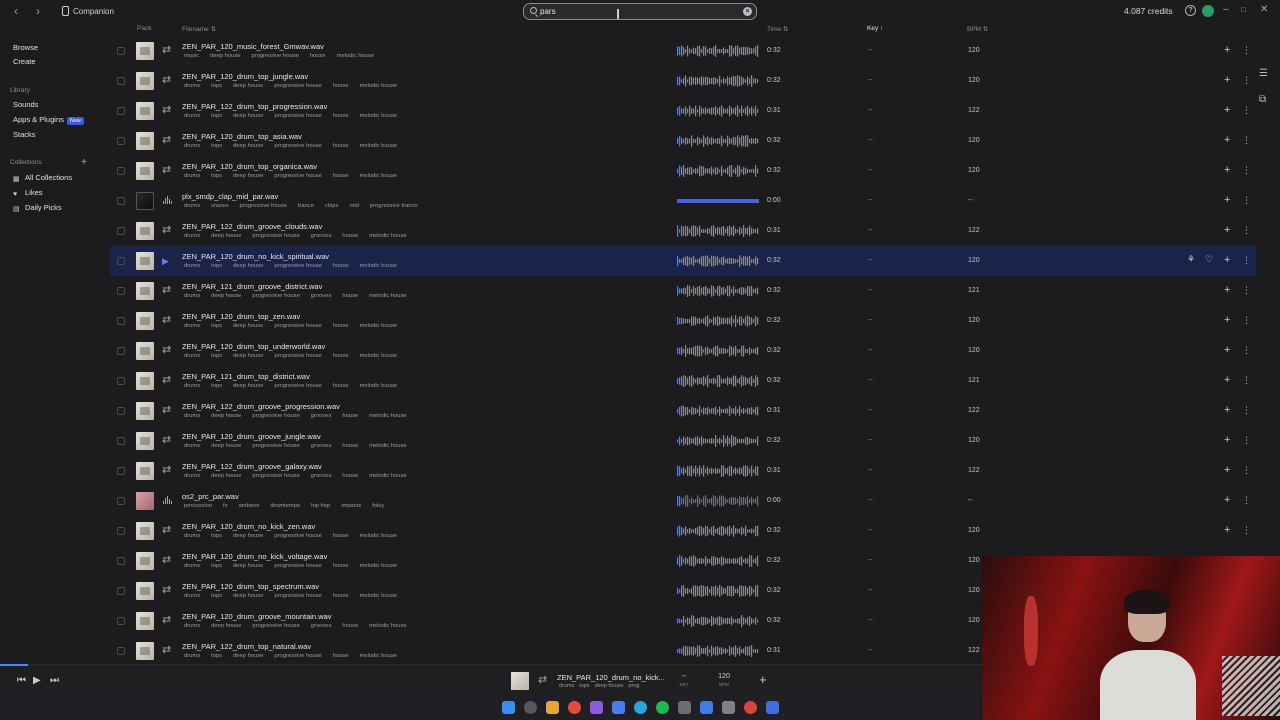  I want to click on telegram-icon, so click(640, 707).